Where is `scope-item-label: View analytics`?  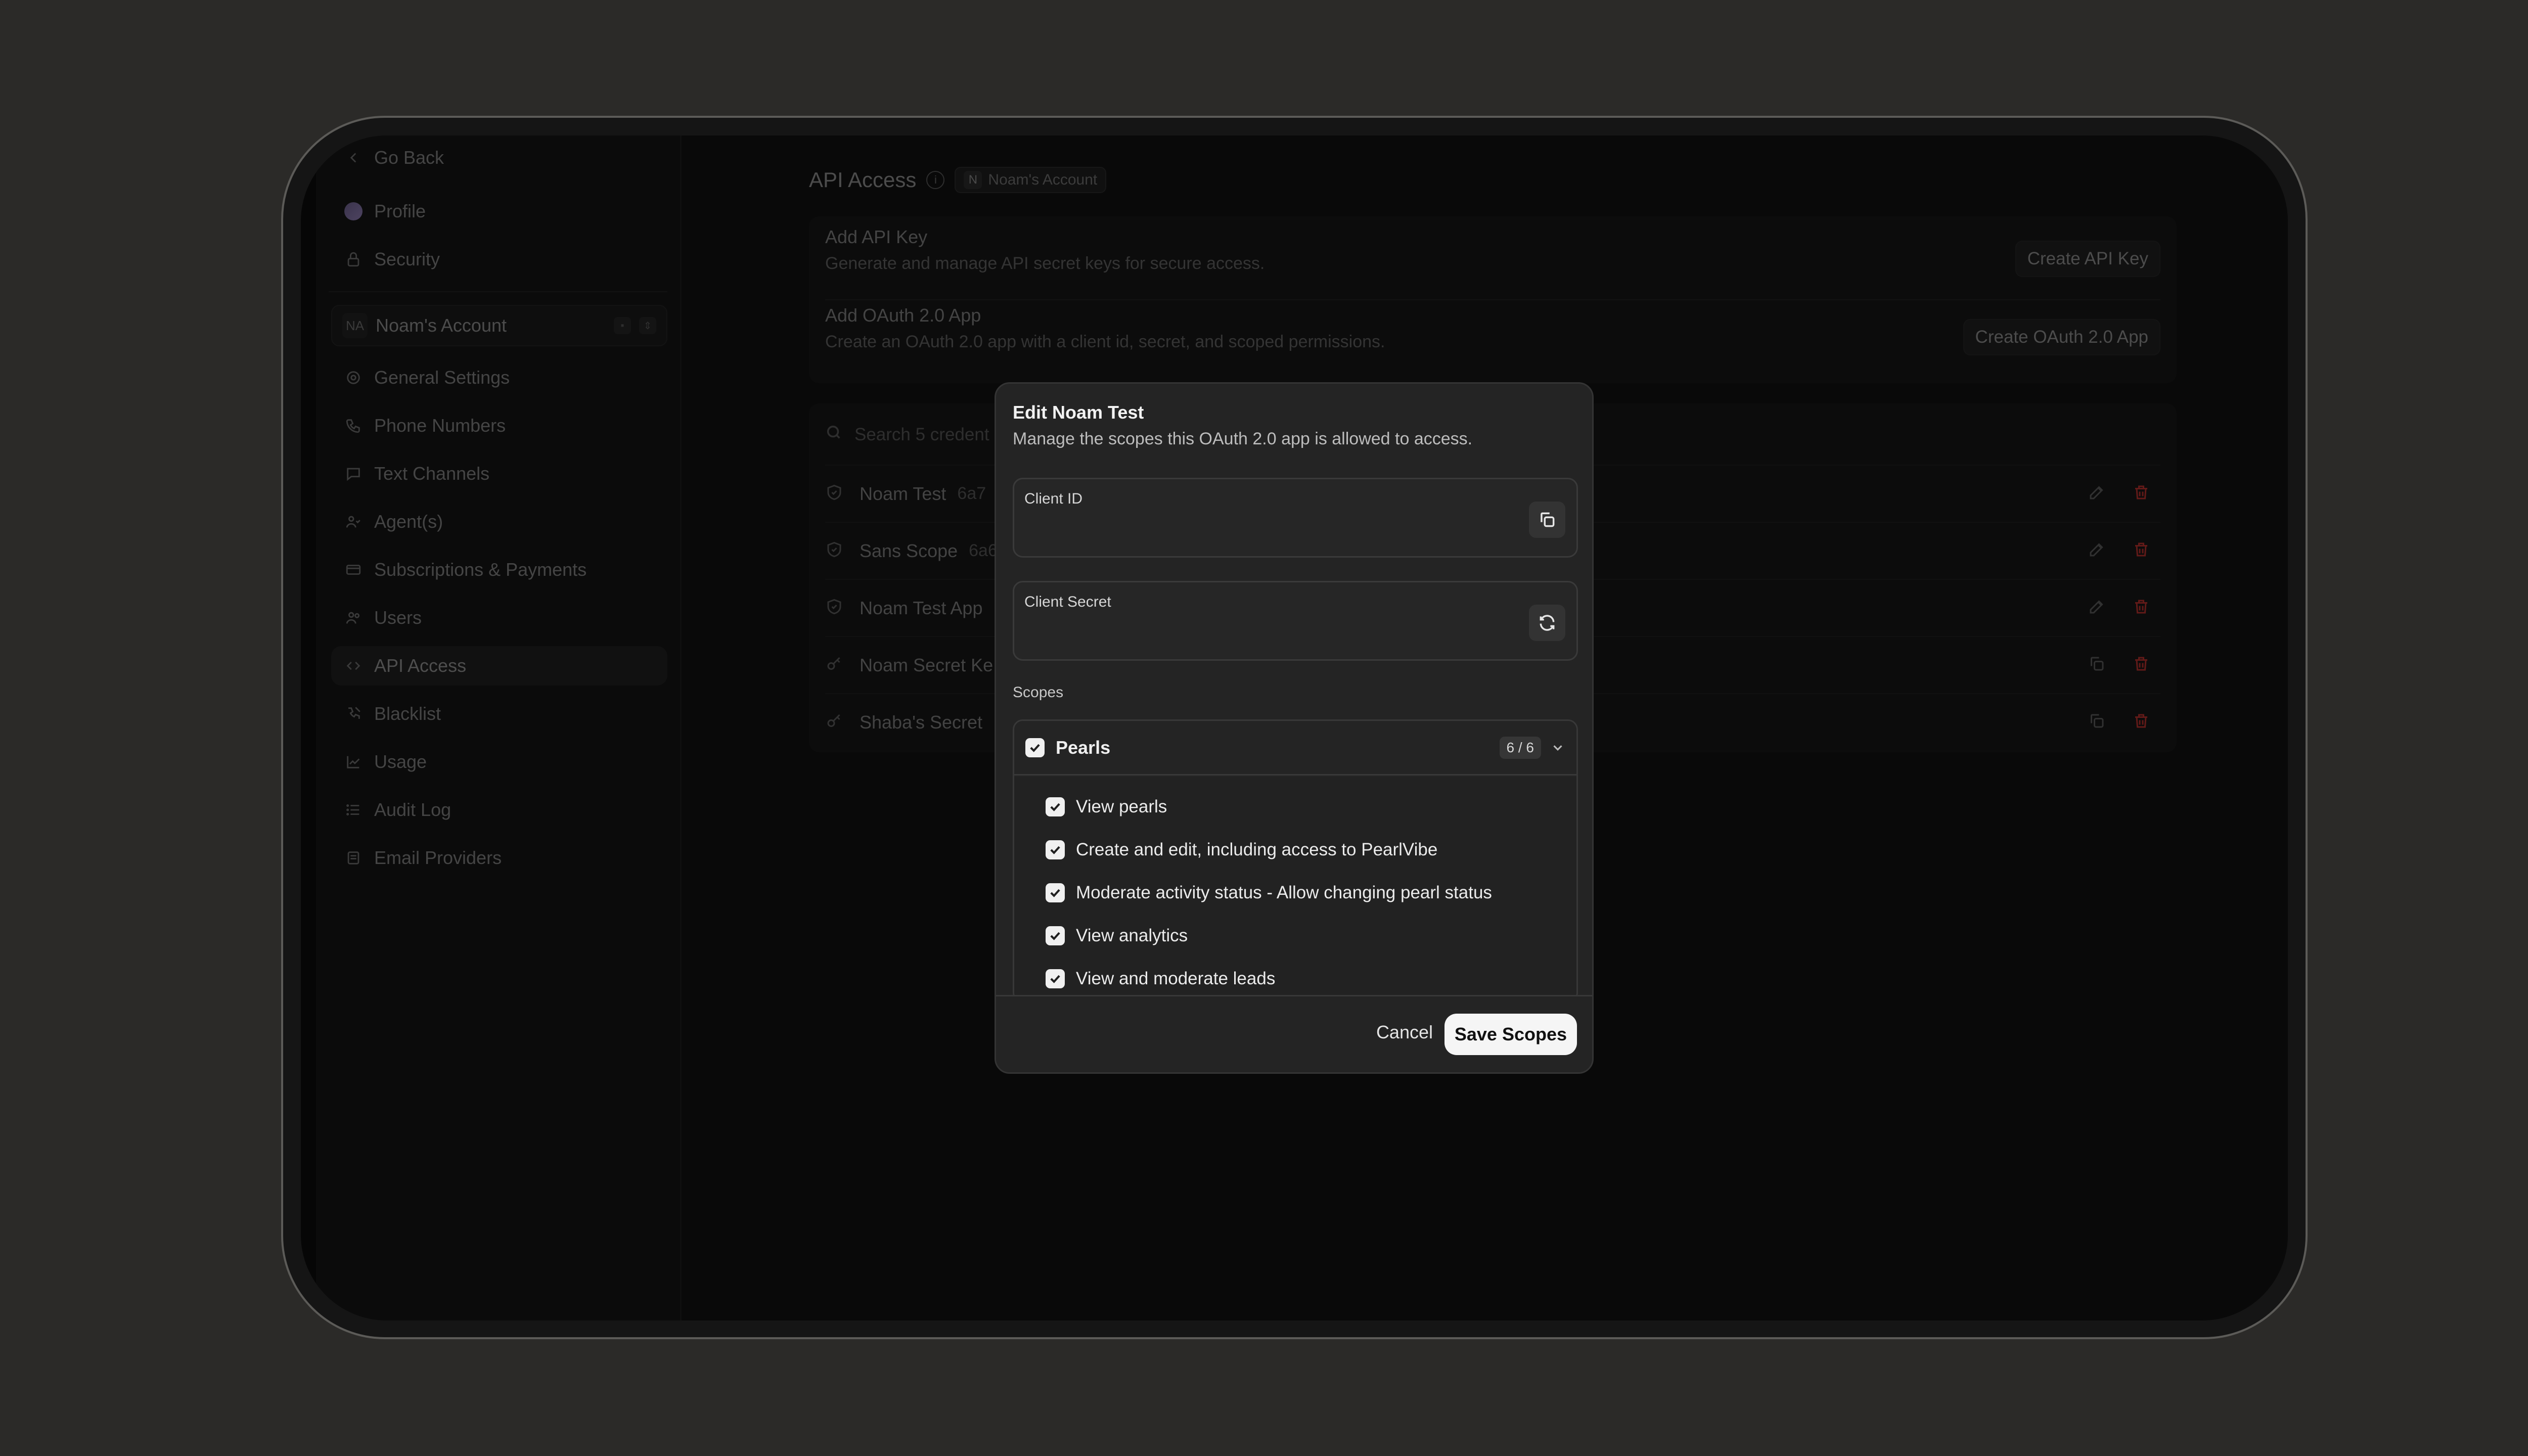 scope-item-label: View analytics is located at coordinates (1132, 935).